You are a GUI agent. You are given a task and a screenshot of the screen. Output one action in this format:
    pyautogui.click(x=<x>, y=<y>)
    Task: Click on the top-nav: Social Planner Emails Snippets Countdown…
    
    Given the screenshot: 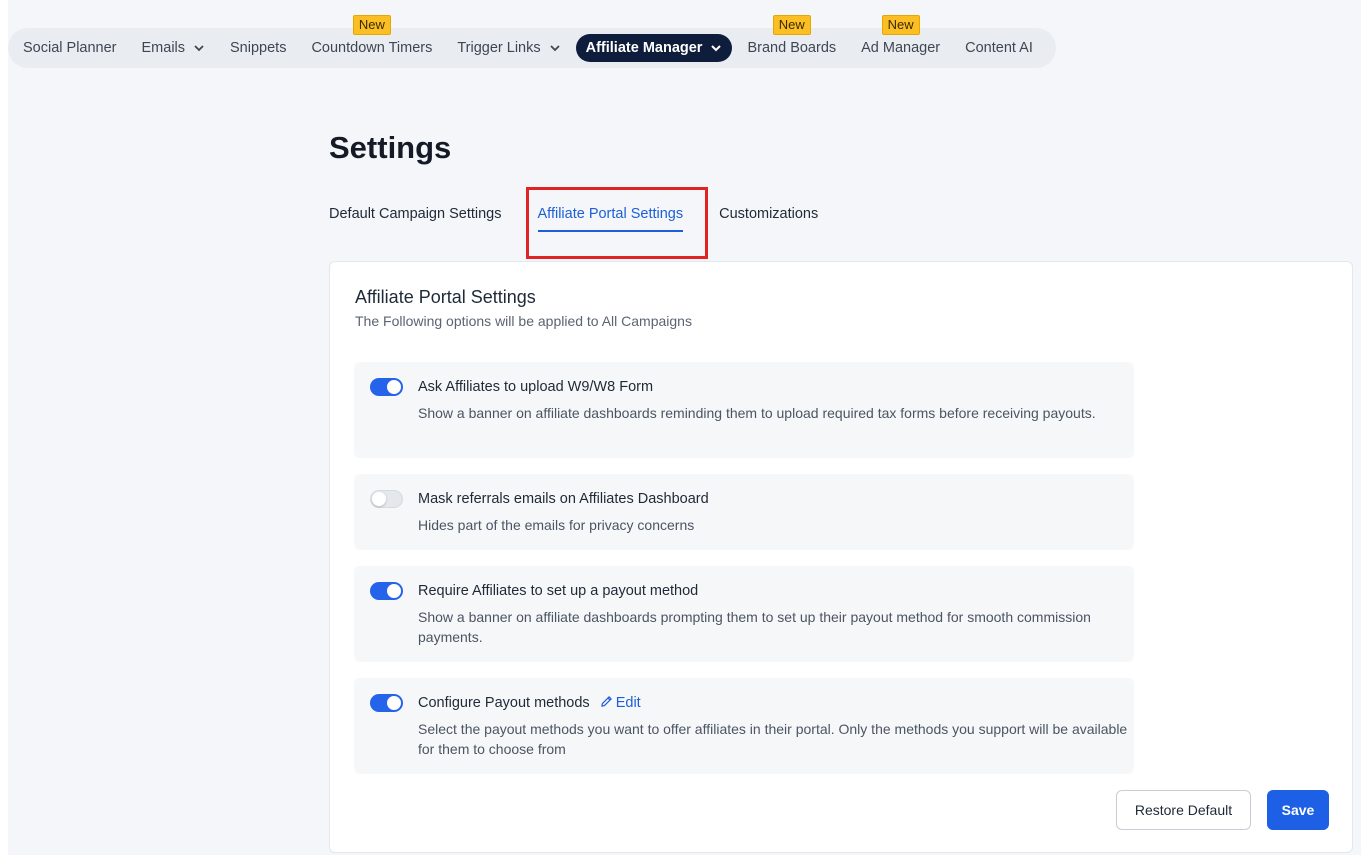 What is the action you would take?
    pyautogui.click(x=532, y=41)
    